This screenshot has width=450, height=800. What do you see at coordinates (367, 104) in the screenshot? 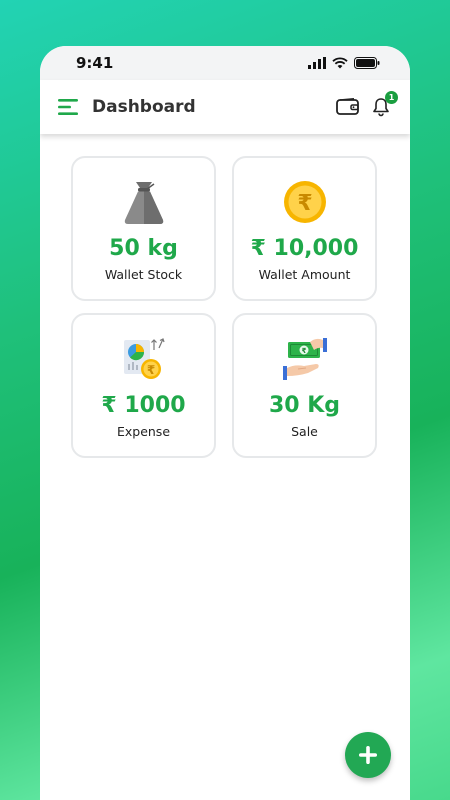
I see `app-bar-actions: 1` at bounding box center [367, 104].